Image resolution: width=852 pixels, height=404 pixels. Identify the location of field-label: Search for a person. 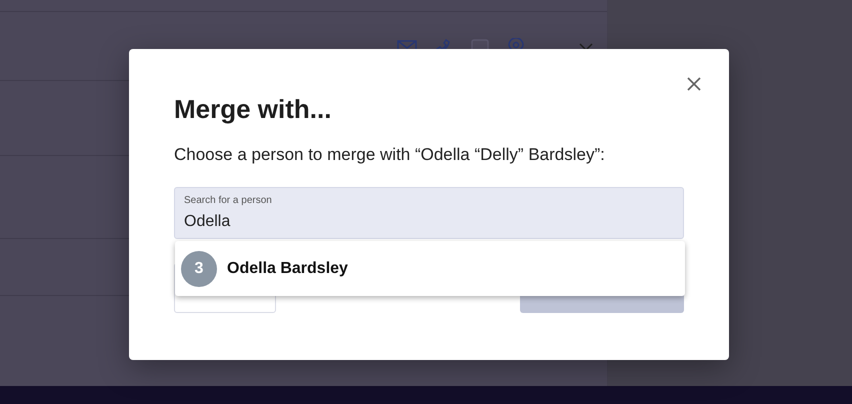
(228, 201).